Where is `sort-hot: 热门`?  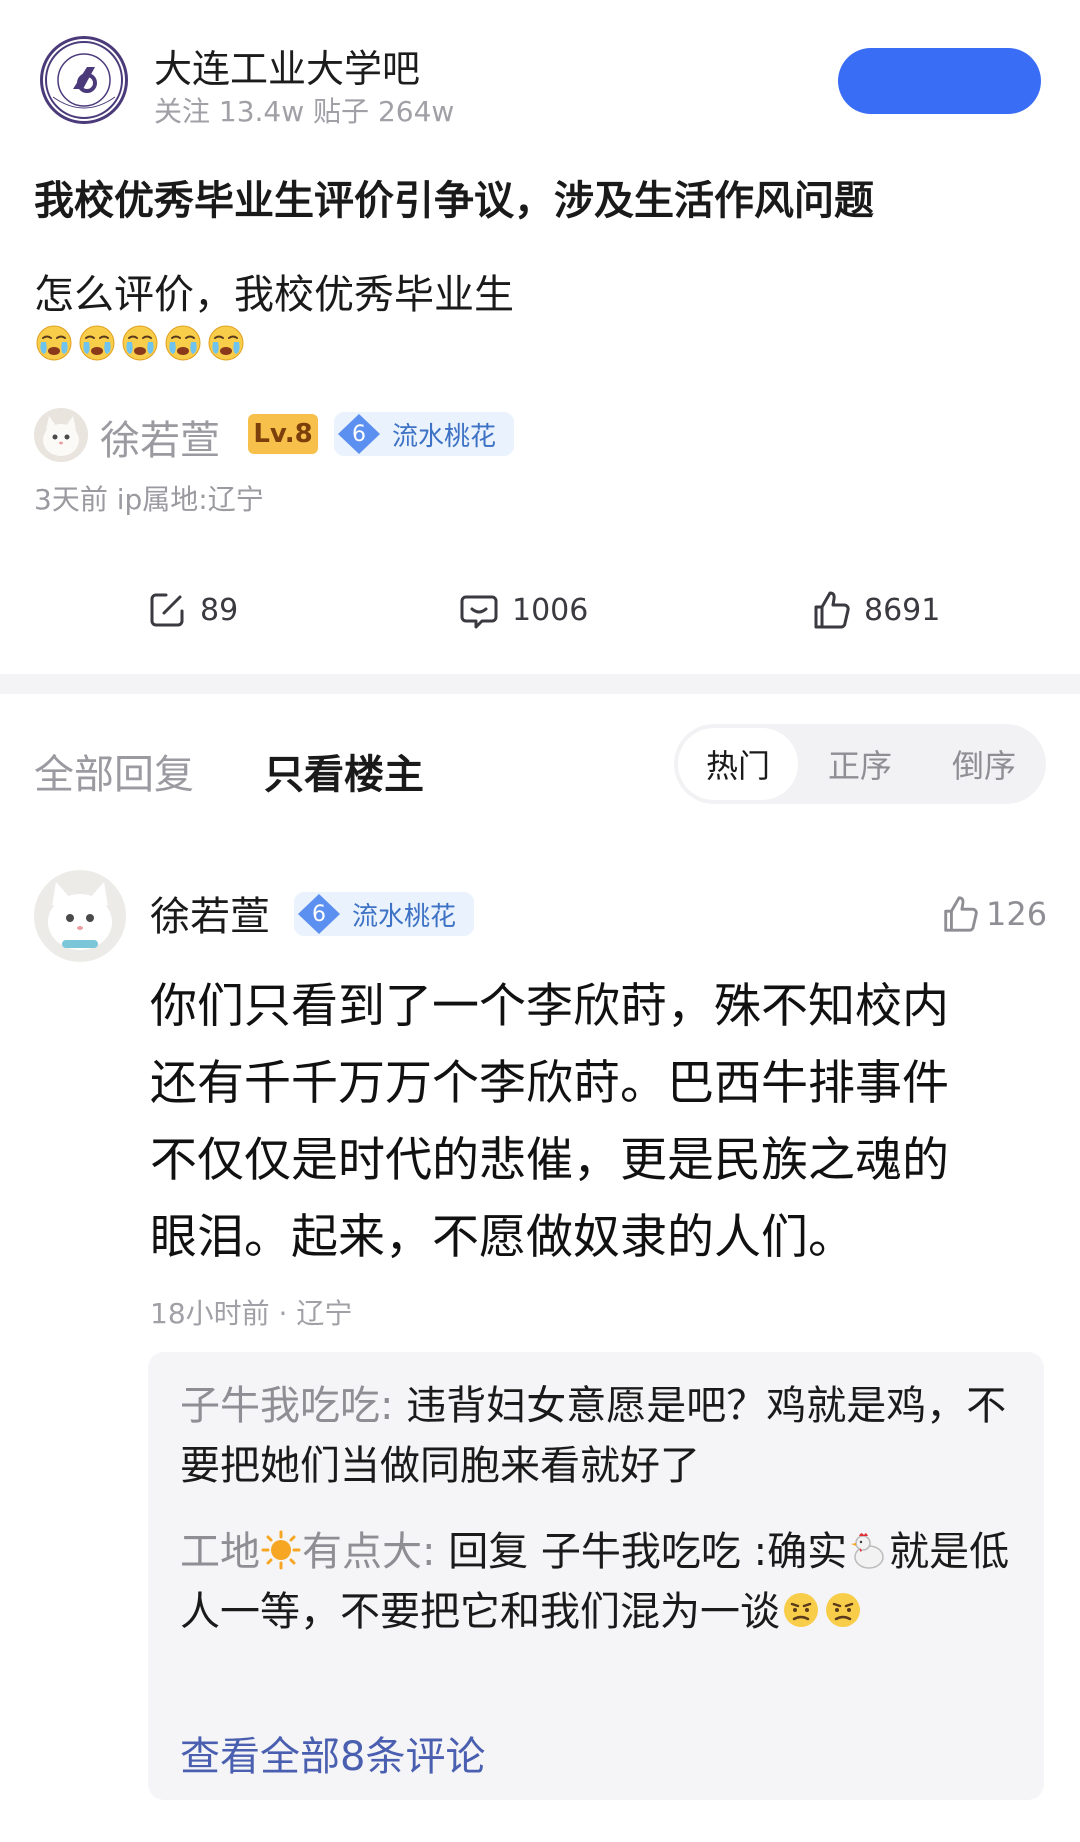 sort-hot: 热门 is located at coordinates (738, 764).